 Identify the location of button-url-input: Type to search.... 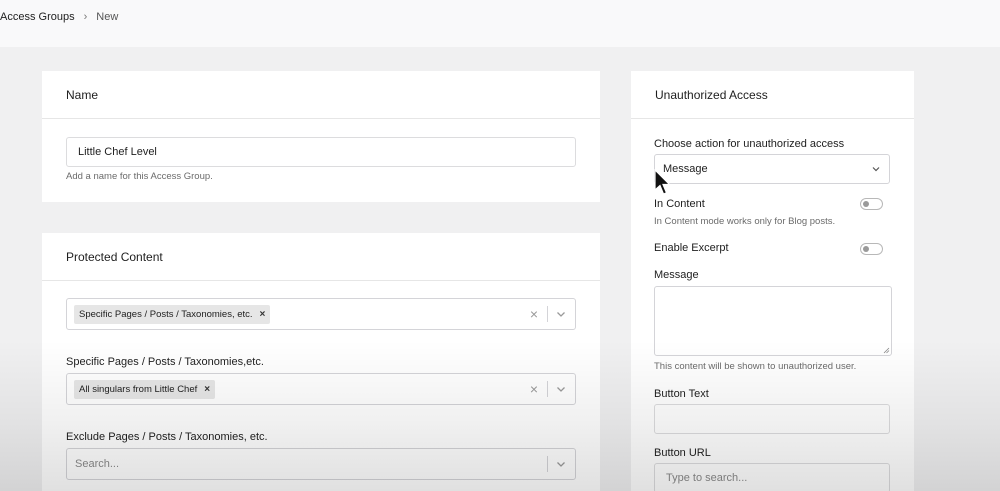
(772, 477).